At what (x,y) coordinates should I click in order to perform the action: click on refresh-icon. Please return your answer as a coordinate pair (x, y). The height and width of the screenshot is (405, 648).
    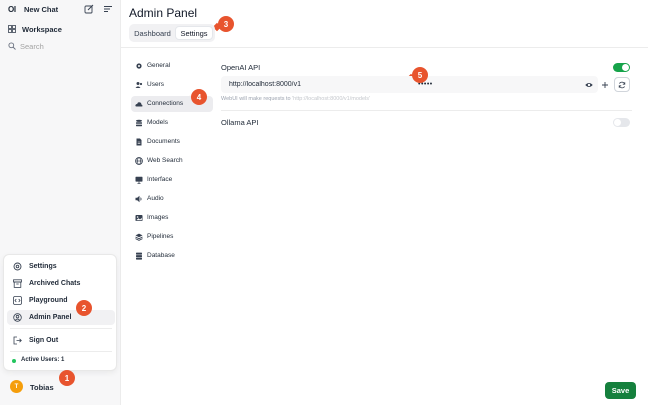
    Looking at the image, I should click on (622, 84).